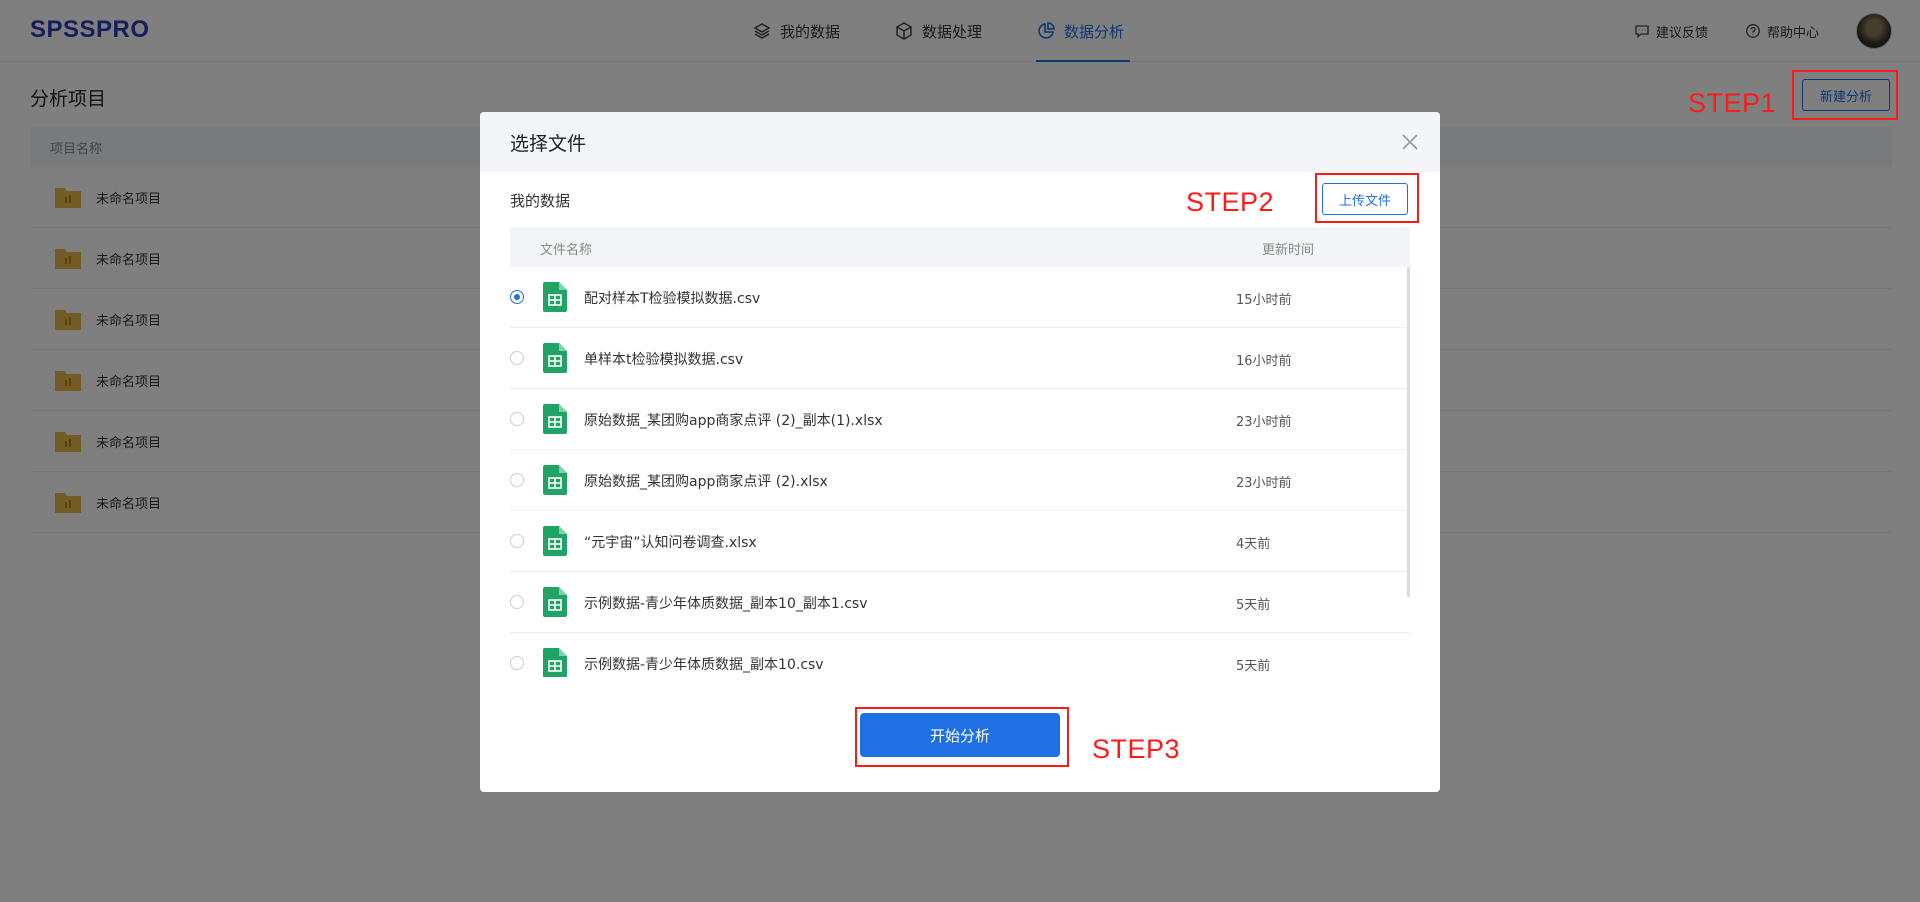 The height and width of the screenshot is (902, 1920). Describe the element at coordinates (540, 201) in the screenshot. I see `my-data-section-title: 我的数据` at that location.